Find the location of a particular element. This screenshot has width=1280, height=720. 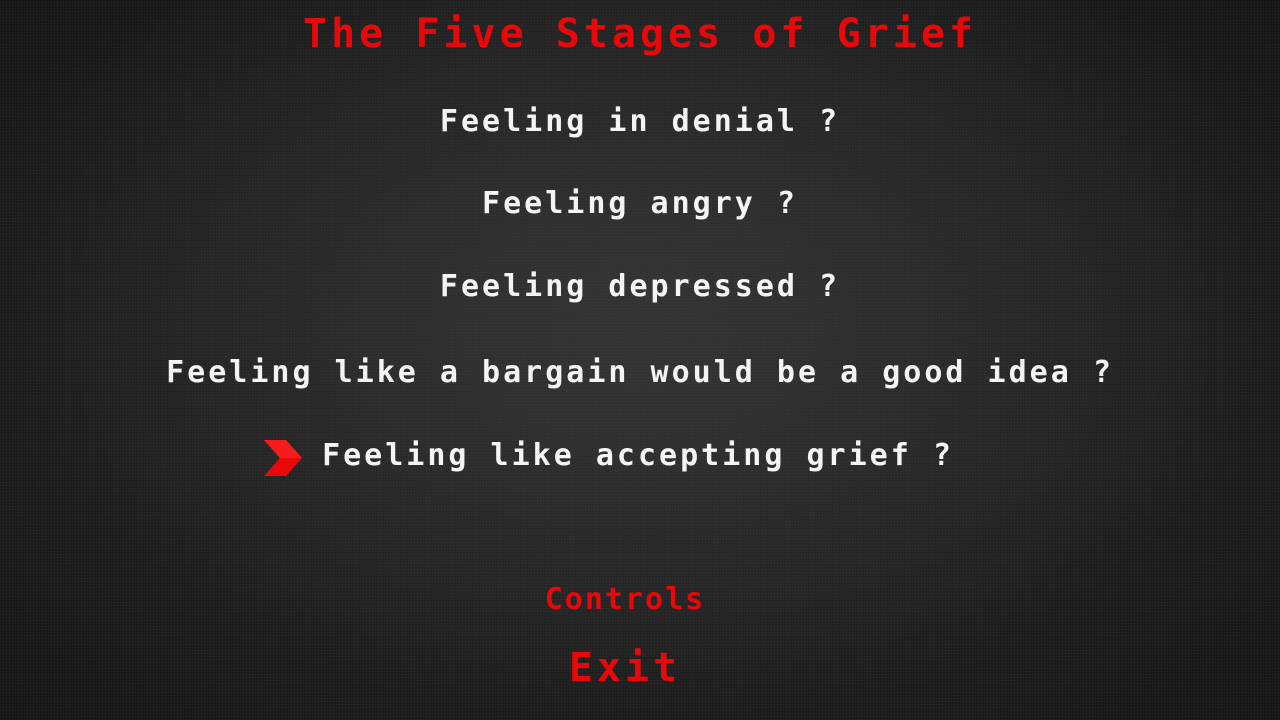

menu-item-depression: Feeling depressed ? is located at coordinates (640, 287).